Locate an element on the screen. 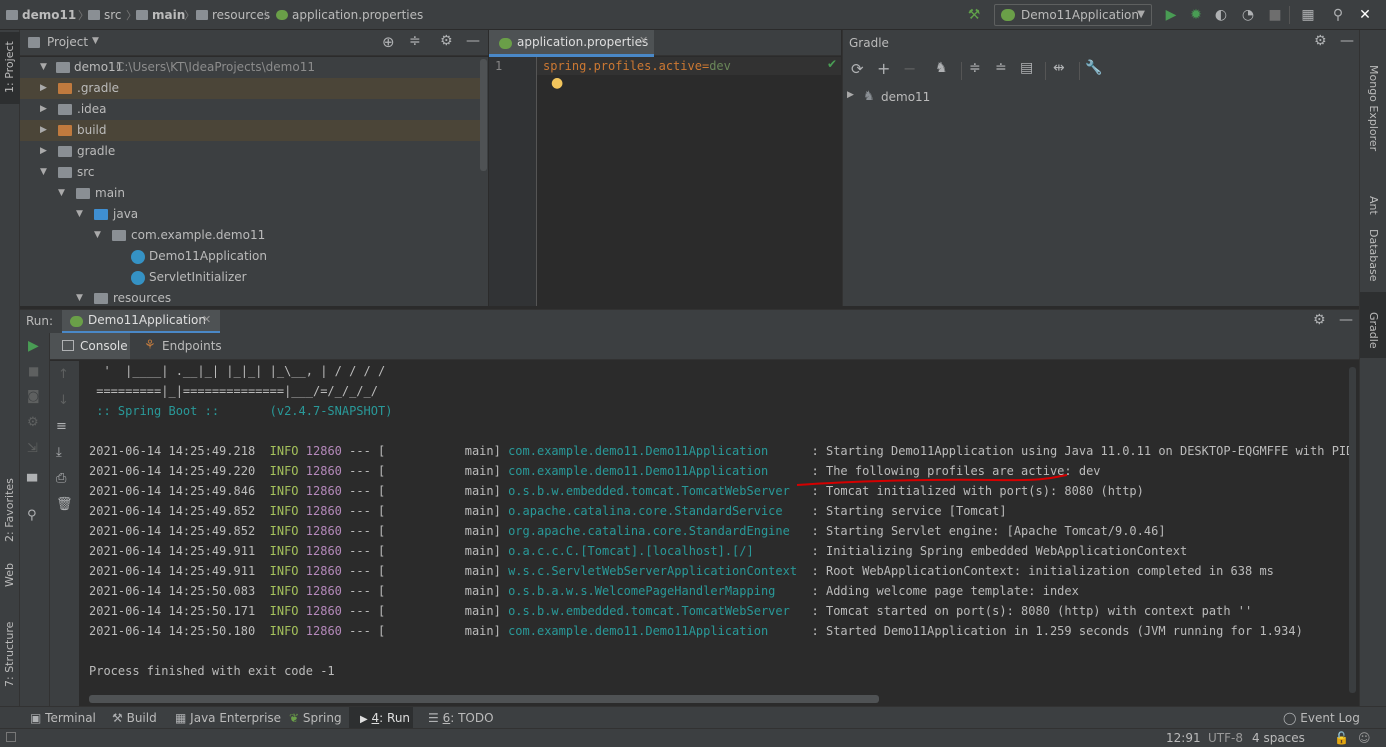 Image resolution: width=1386 pixels, height=747 pixels. project-tool-tab: 1: Project is located at coordinates (10, 67).